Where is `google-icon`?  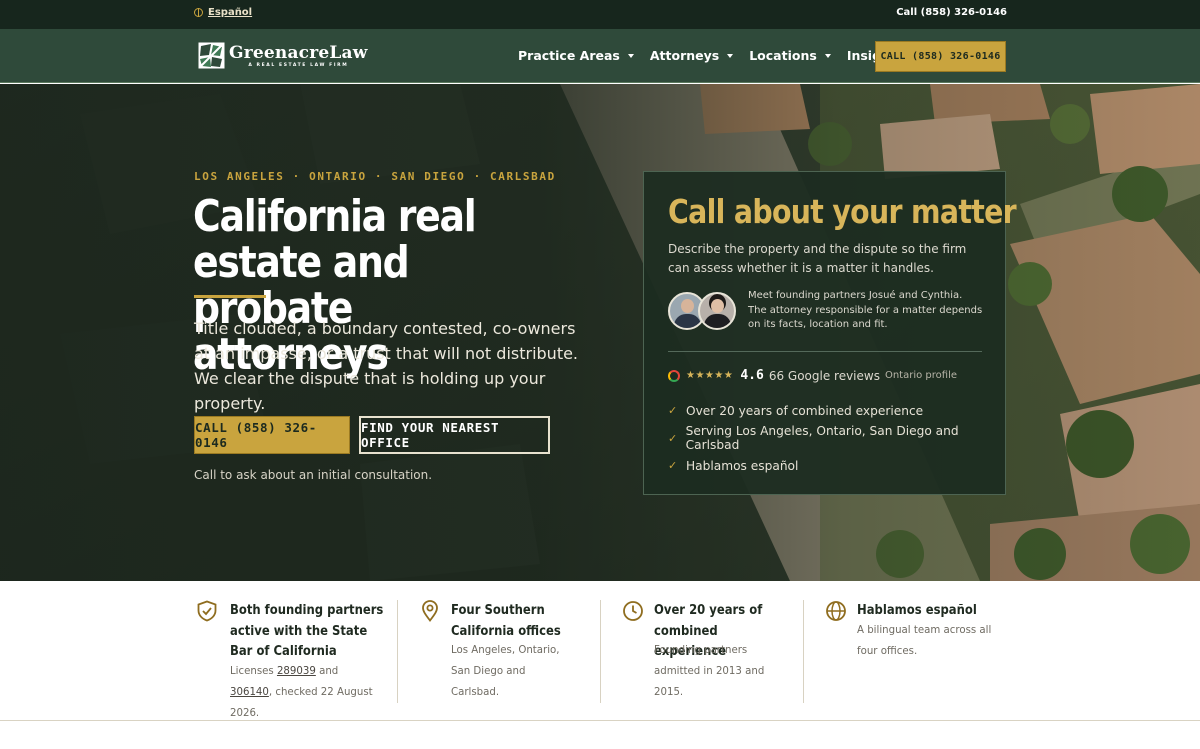
google-icon is located at coordinates (674, 375).